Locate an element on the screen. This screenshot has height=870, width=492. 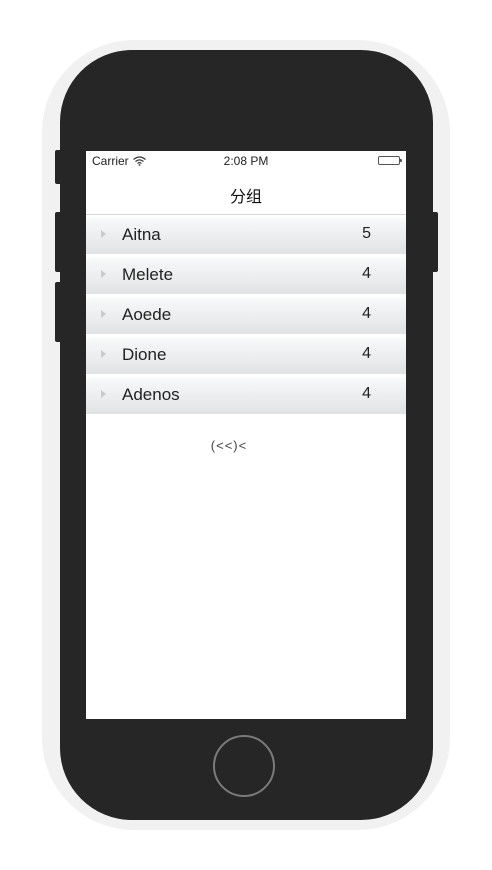
group-name: Adenos is located at coordinates (151, 394).